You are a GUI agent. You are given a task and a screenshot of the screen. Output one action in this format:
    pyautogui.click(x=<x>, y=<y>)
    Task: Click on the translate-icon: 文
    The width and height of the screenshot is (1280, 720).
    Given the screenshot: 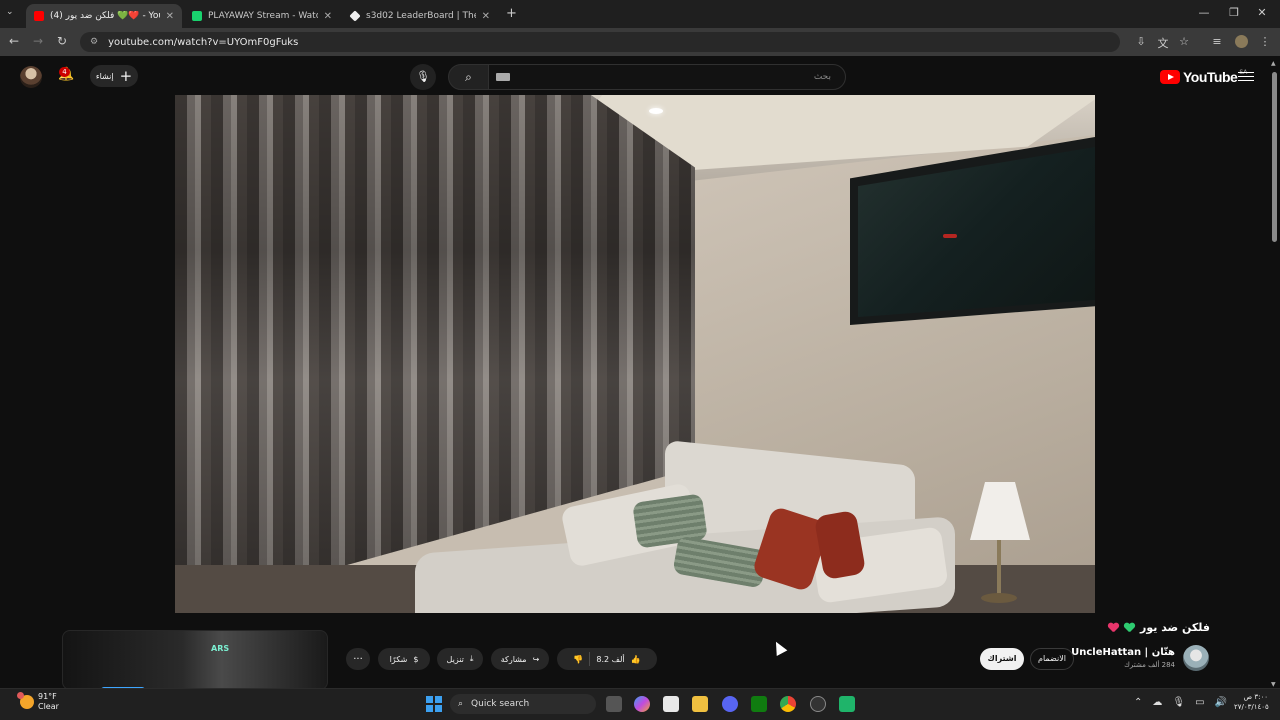 What is the action you would take?
    pyautogui.click(x=1163, y=43)
    